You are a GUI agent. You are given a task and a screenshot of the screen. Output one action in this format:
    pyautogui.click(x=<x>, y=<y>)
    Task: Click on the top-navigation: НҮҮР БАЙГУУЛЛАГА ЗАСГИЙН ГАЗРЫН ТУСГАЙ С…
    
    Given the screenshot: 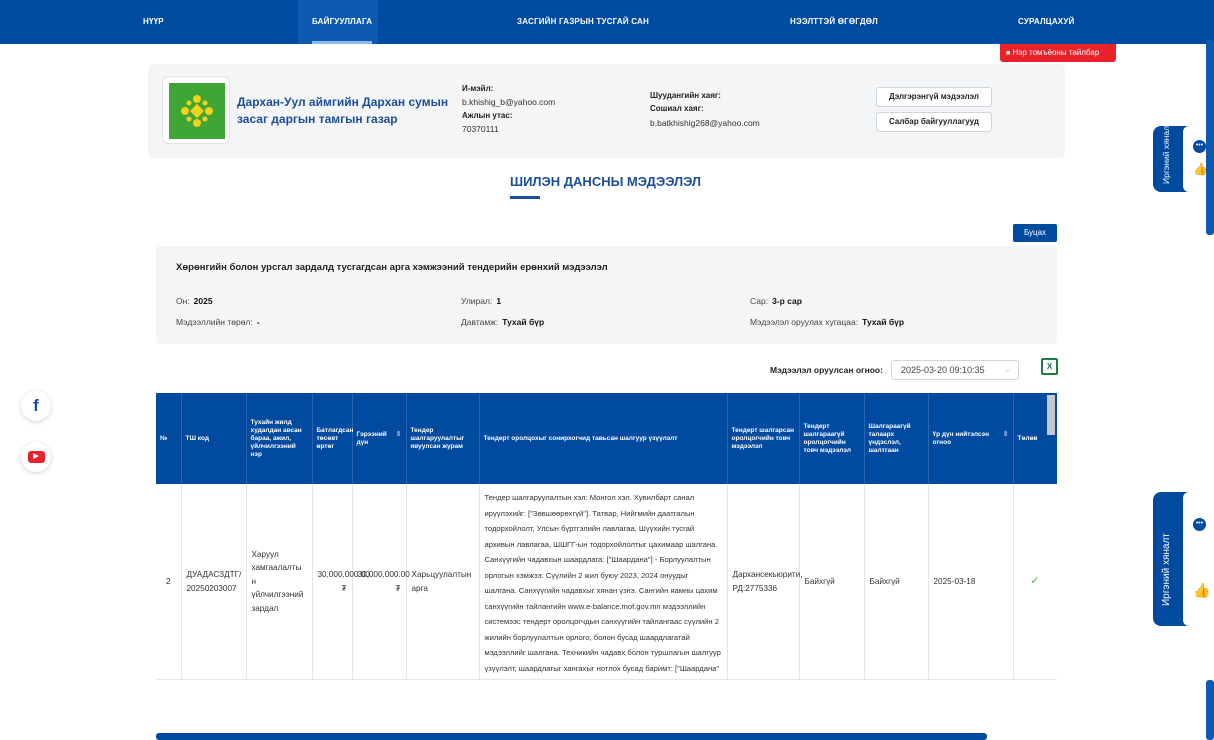 What is the action you would take?
    pyautogui.click(x=607, y=22)
    